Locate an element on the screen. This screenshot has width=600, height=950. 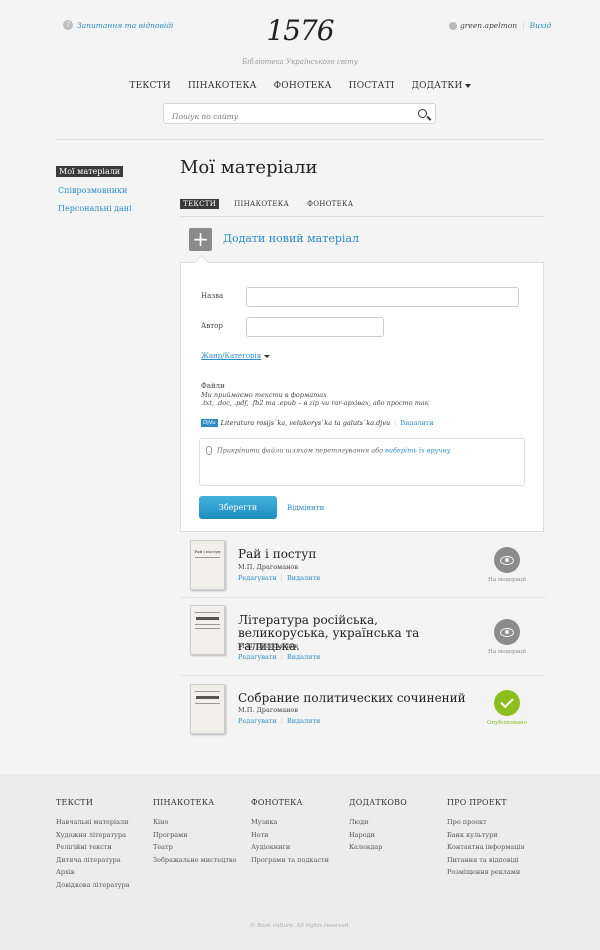
name-field is located at coordinates (382, 297).